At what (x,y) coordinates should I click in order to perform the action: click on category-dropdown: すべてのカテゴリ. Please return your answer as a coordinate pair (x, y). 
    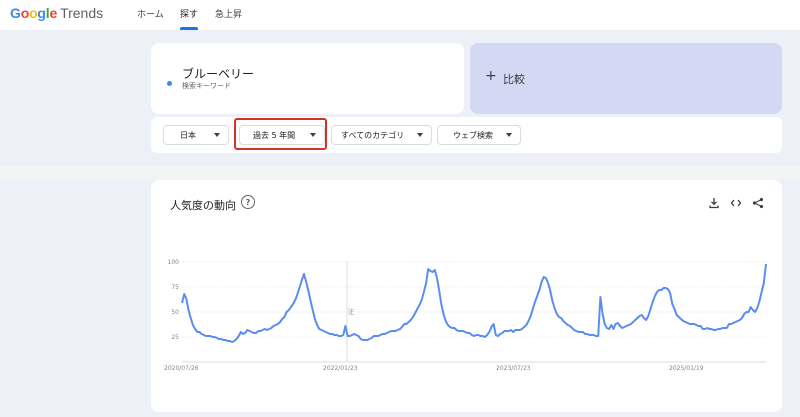
    Looking at the image, I should click on (381, 135).